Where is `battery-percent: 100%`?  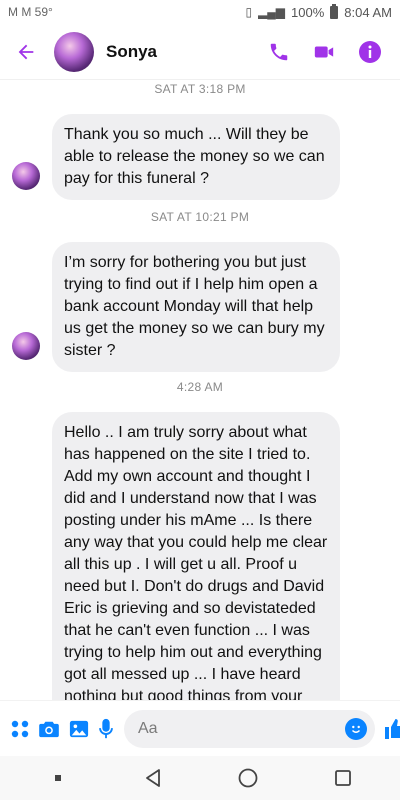
battery-percent: 100% is located at coordinates (308, 12).